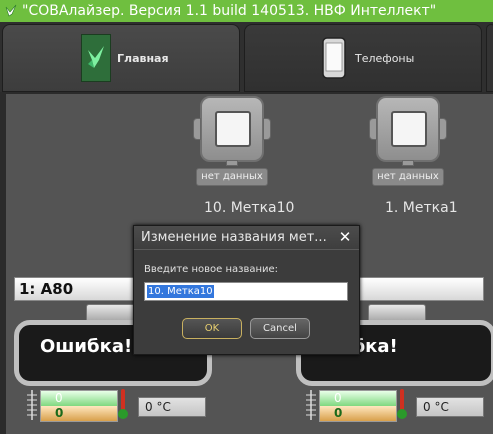 The image size is (493, 434). I want to click on bird-icon, so click(96, 58).